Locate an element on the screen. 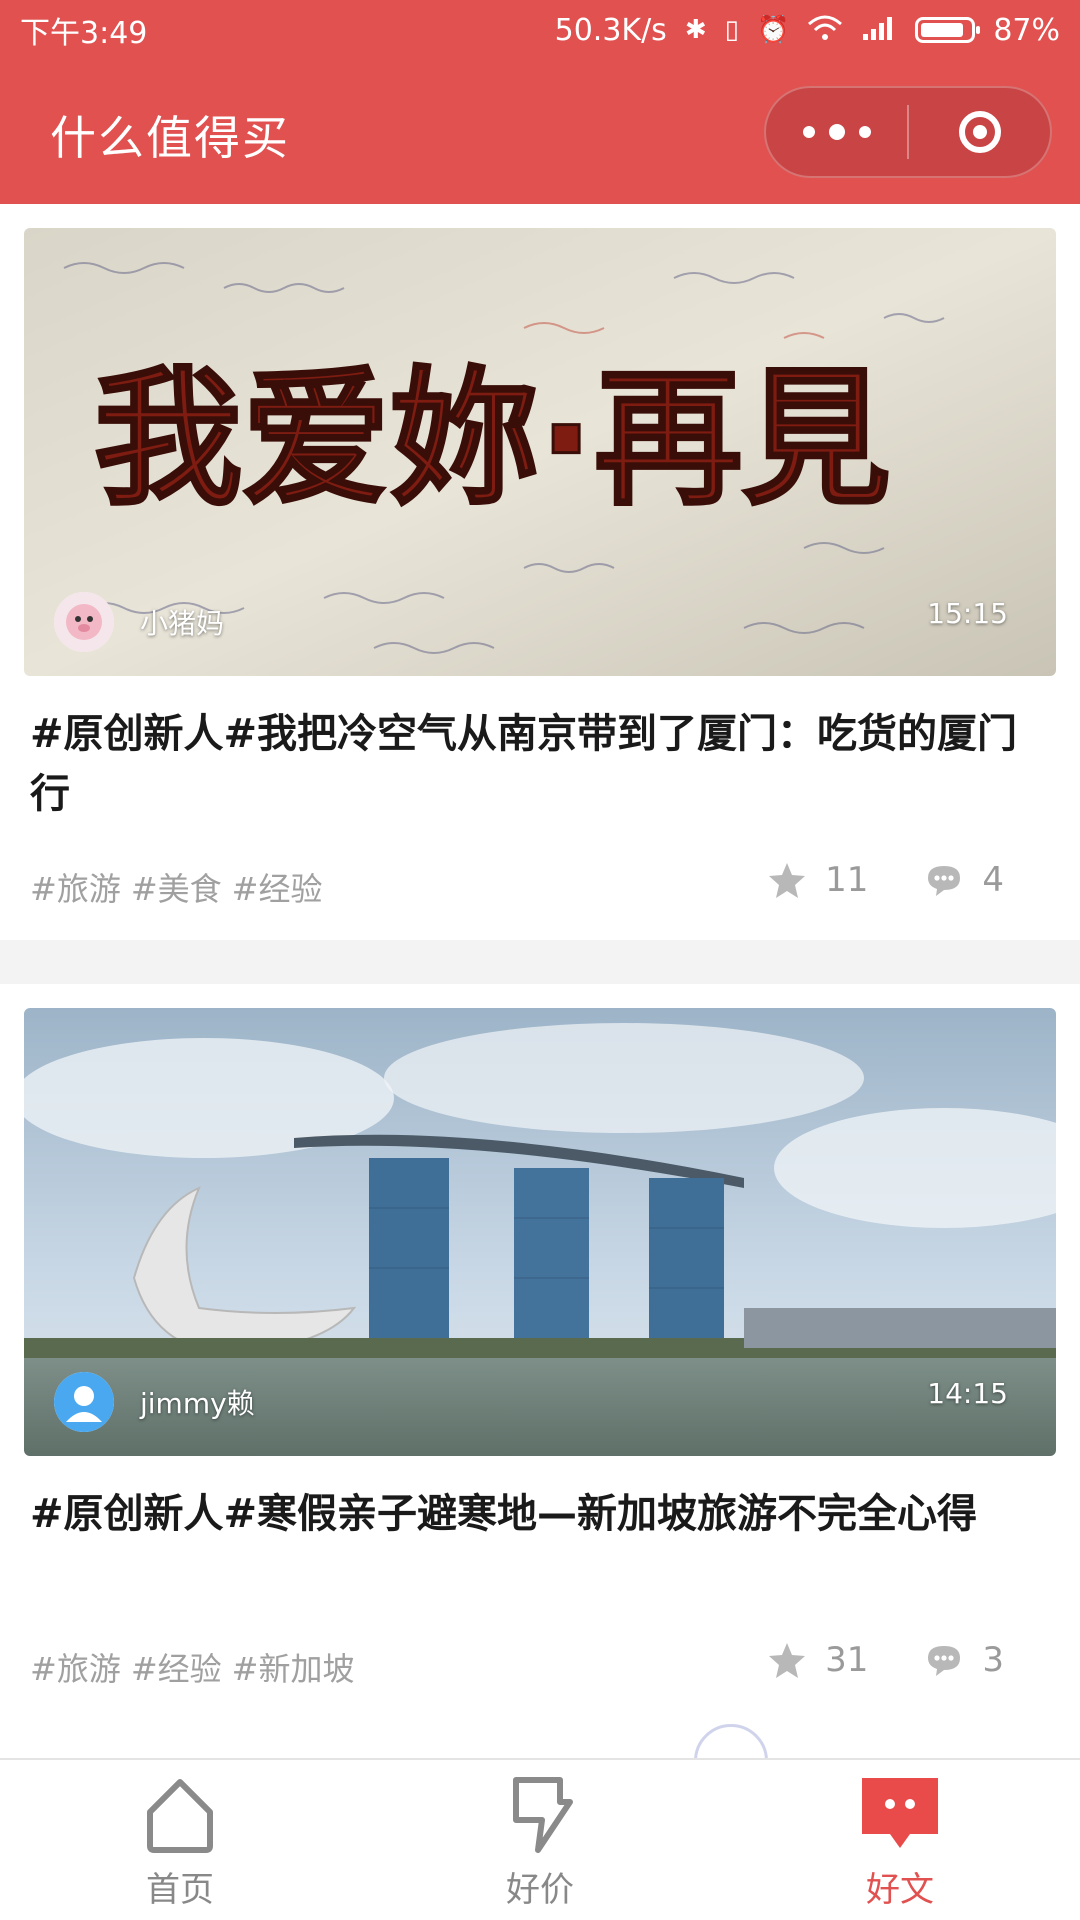  tag: #美食 is located at coordinates (176, 887).